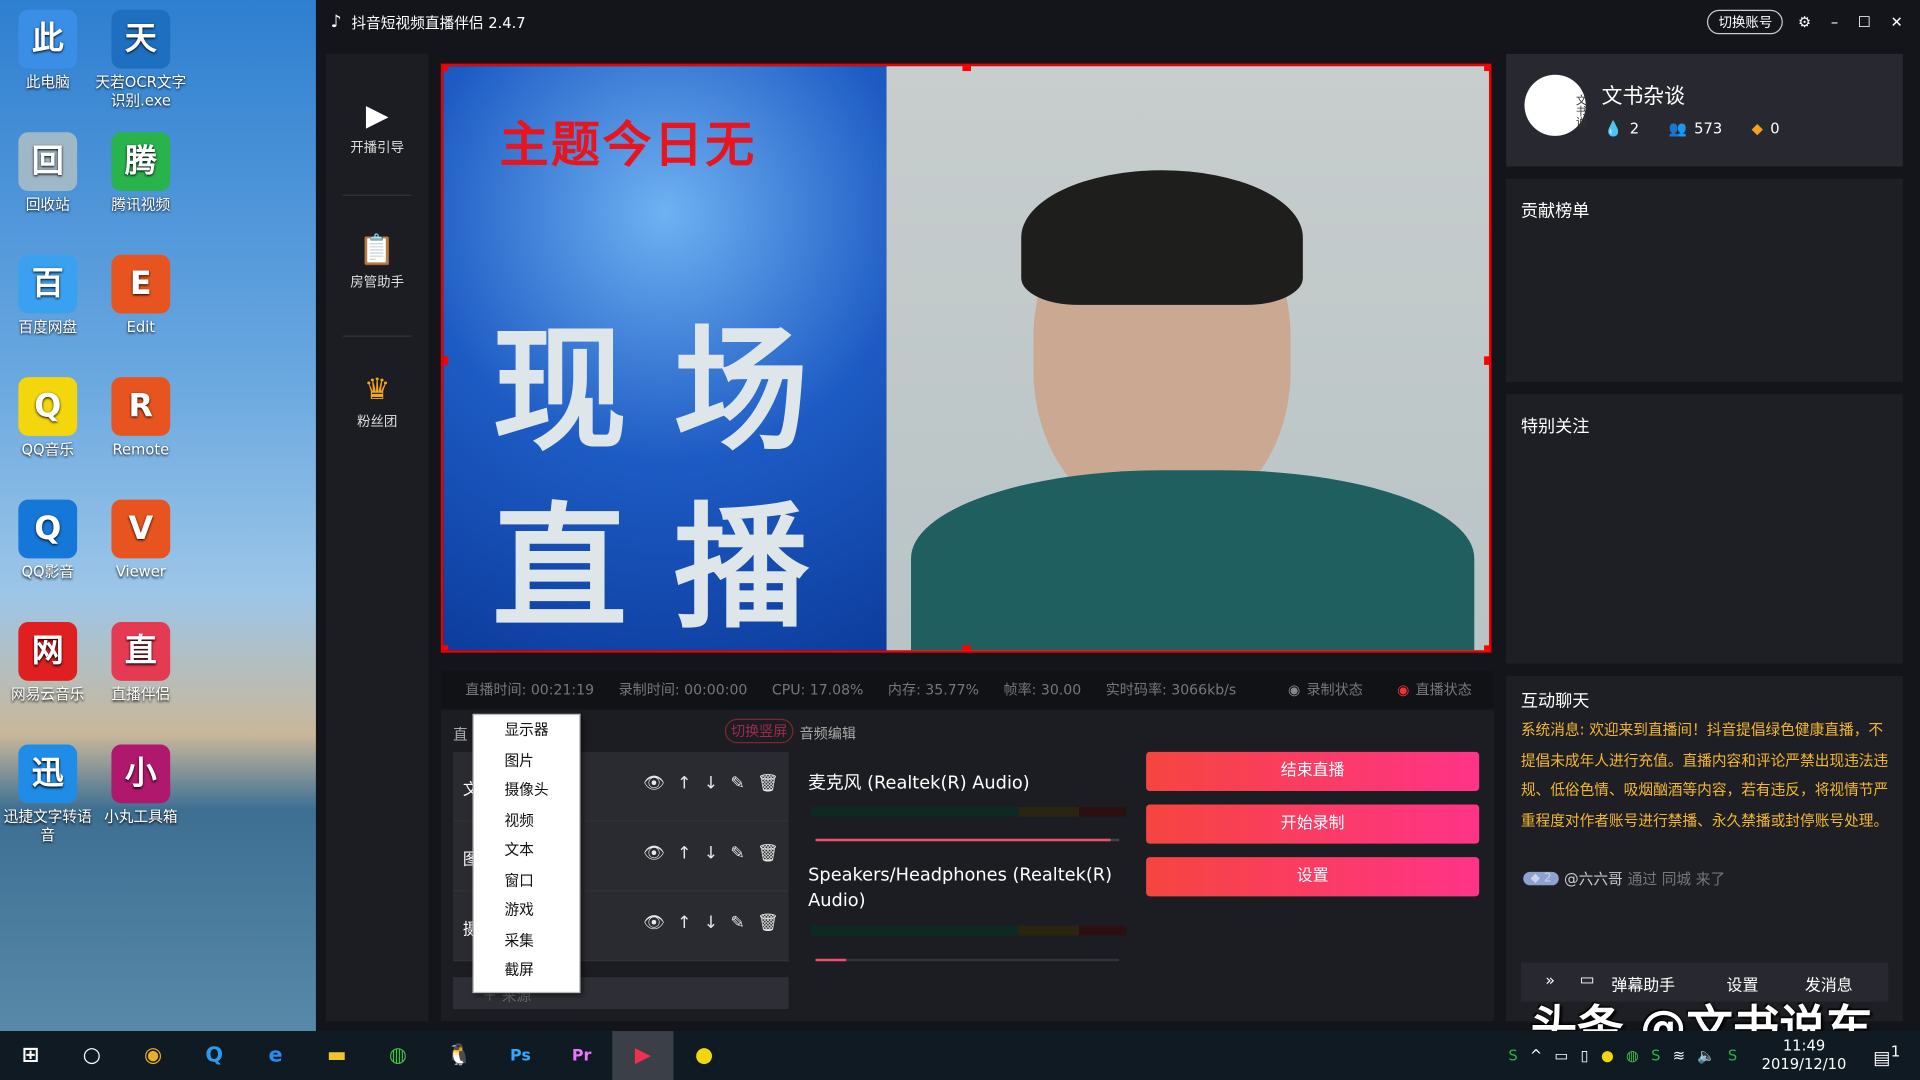  I want to click on qq-music-taskbar-icon: ●, so click(703, 1055).